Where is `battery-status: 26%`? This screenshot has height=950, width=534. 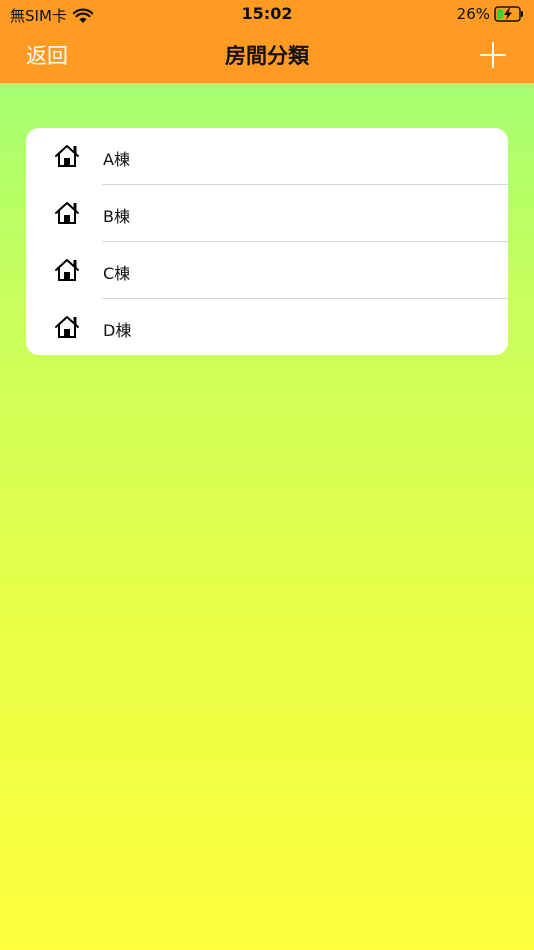
battery-status: 26% is located at coordinates (490, 14).